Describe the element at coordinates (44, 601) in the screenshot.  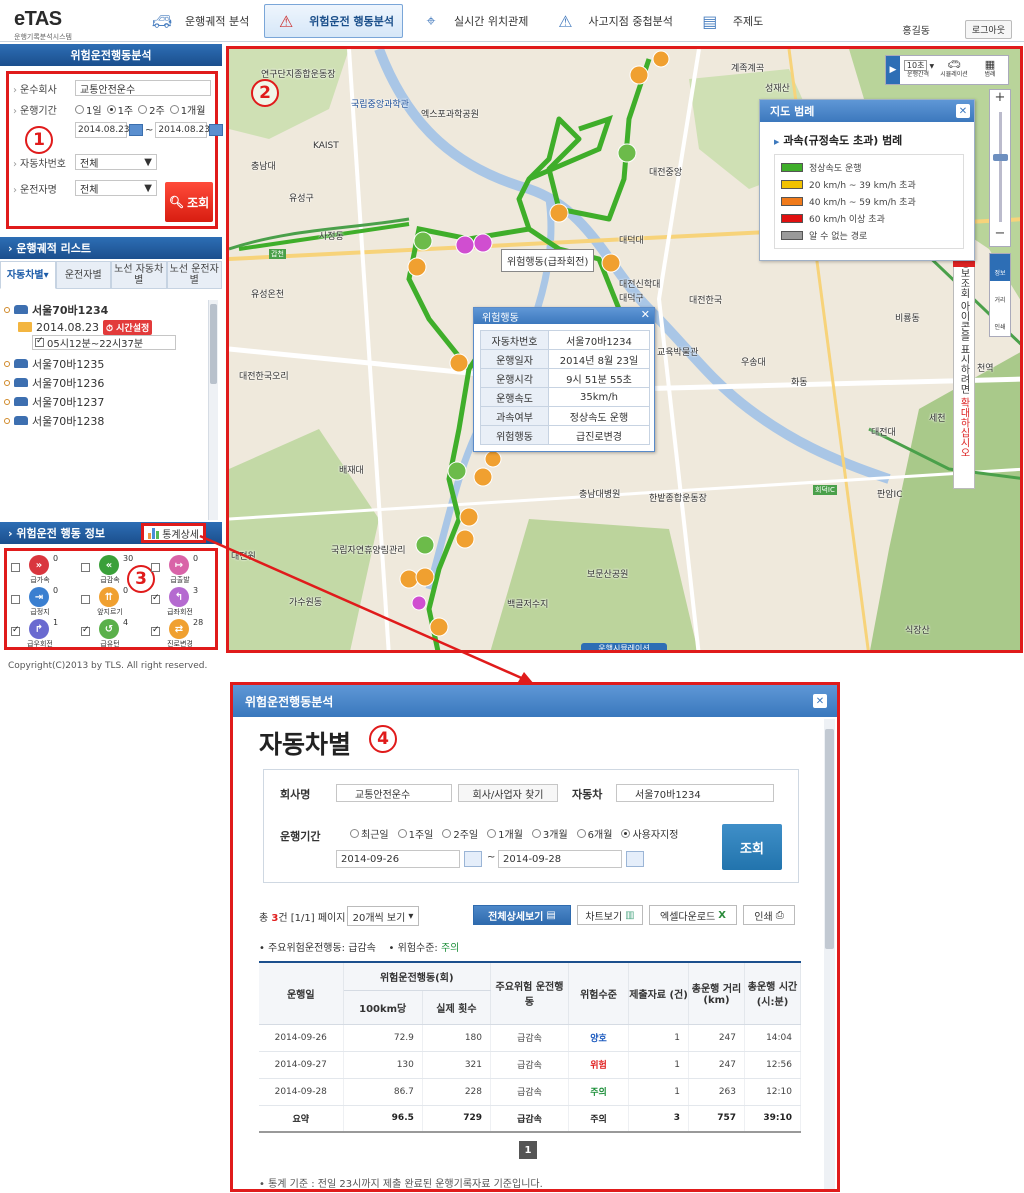
I see `behavior-item: ⇥ 0 급정지` at that location.